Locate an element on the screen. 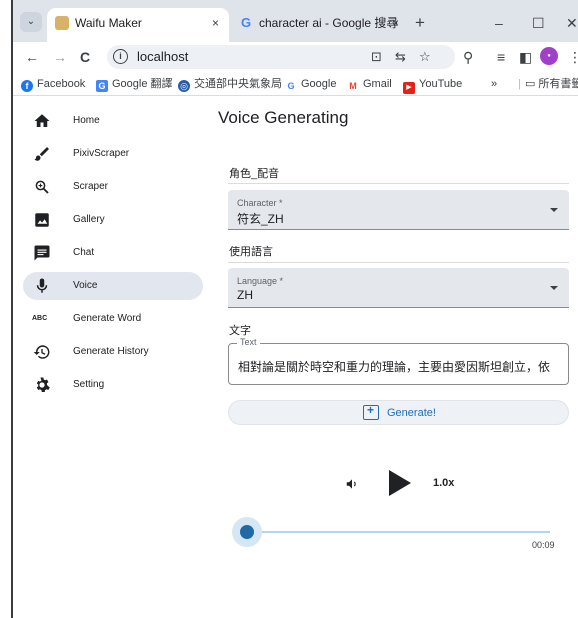 This screenshot has height=618, width=578. brush-icon is located at coordinates (41, 154).